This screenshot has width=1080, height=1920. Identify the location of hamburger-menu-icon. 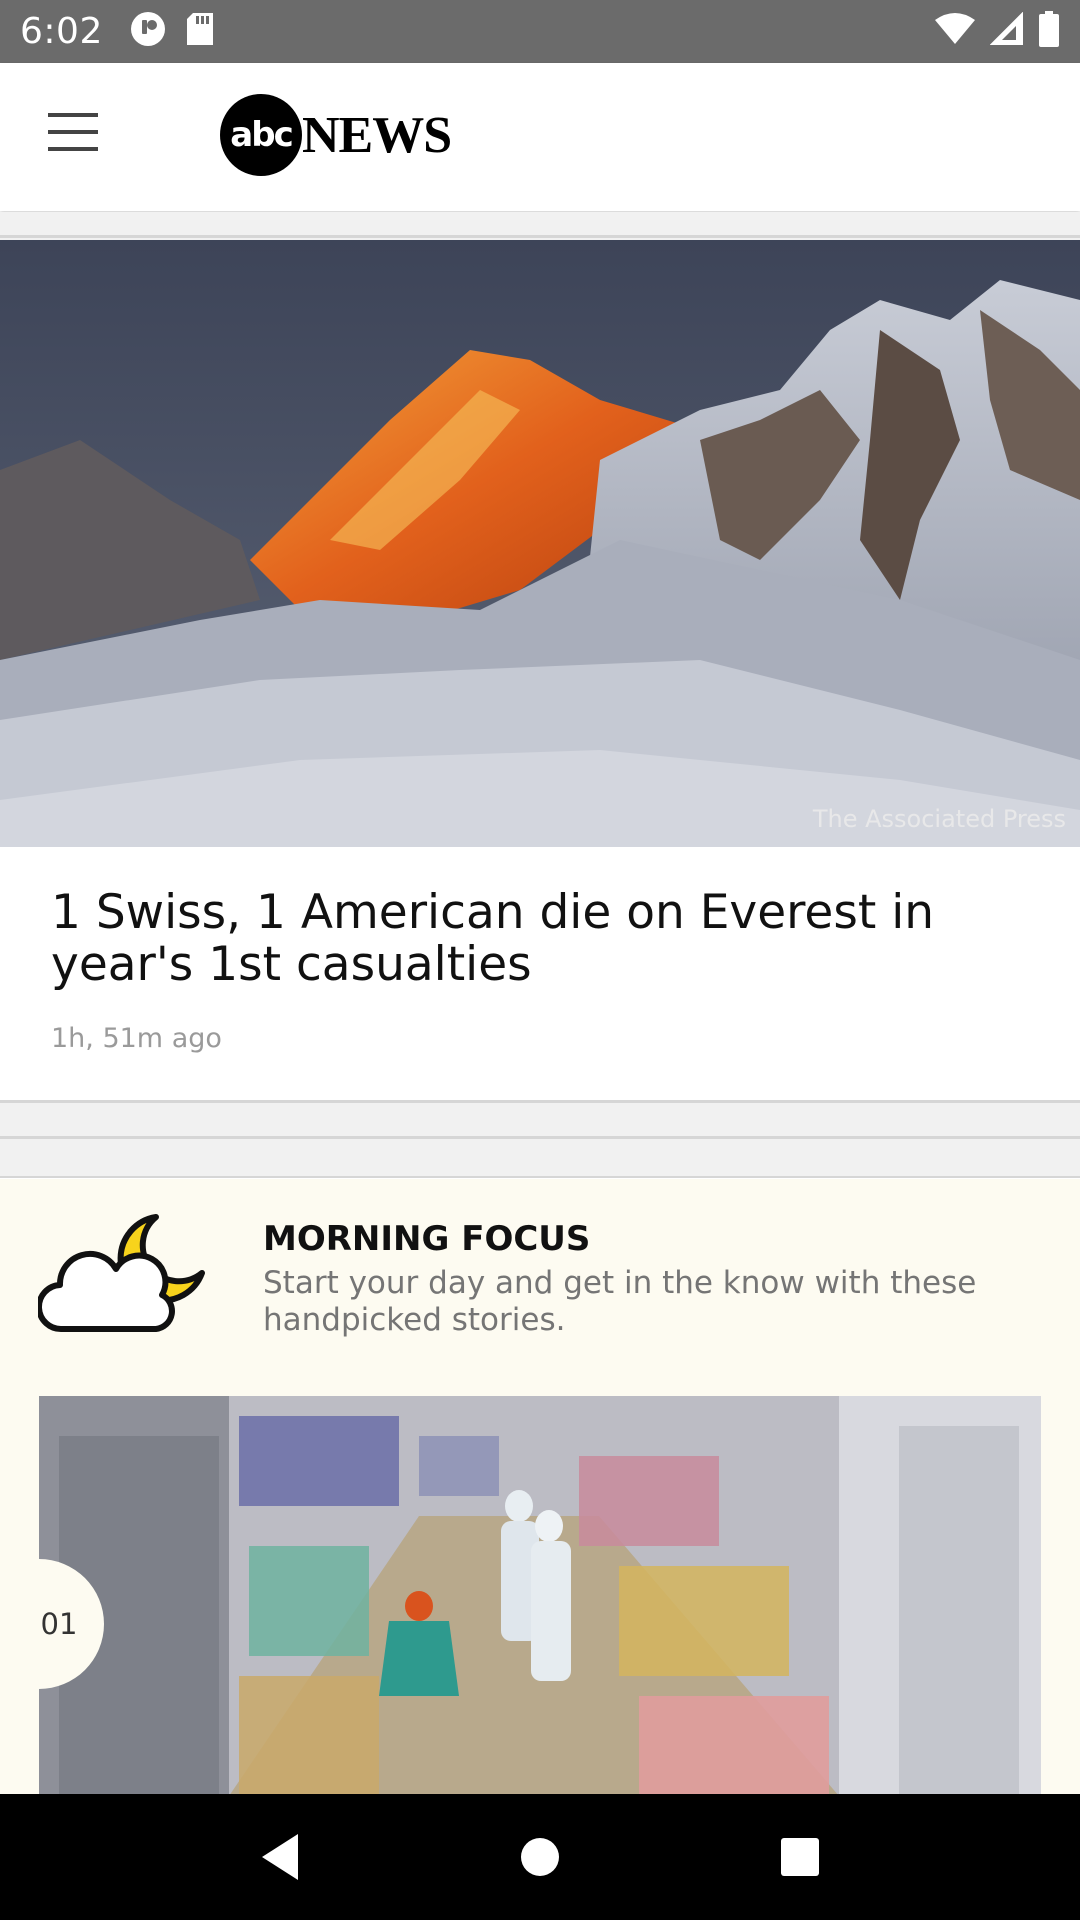
(73, 137).